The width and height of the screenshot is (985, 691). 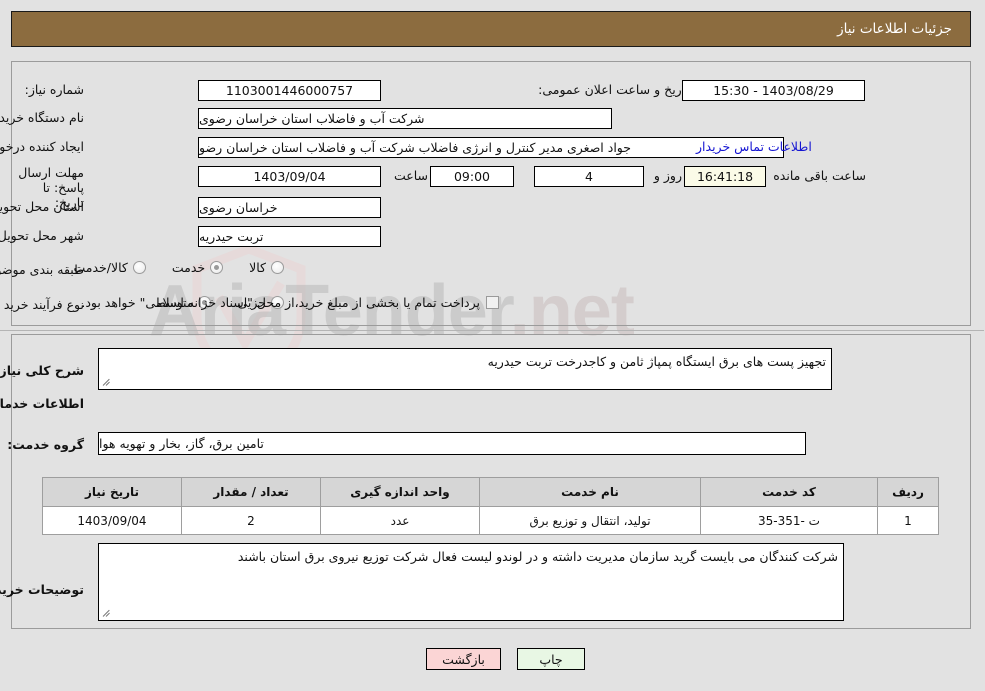 What do you see at coordinates (42, 589) in the screenshot?
I see `buyer-notes-label: توضیحات خریدار:` at bounding box center [42, 589].